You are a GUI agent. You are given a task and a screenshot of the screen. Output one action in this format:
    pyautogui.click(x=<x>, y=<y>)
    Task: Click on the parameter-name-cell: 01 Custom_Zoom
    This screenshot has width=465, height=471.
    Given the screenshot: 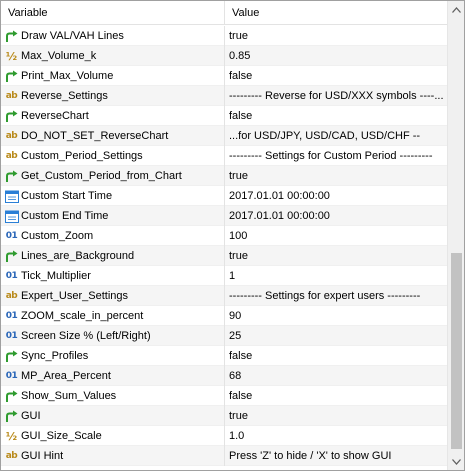 What is the action you would take?
    pyautogui.click(x=113, y=236)
    